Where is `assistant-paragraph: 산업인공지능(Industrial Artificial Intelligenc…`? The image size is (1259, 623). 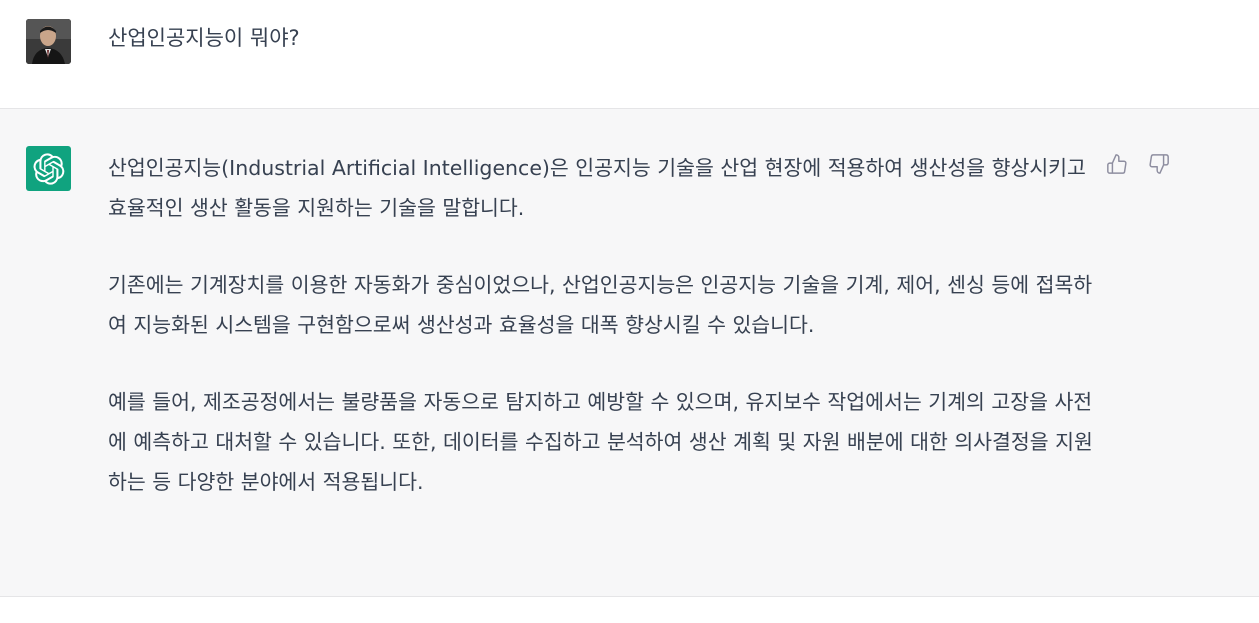
assistant-paragraph: 산업인공지능(Industrial Artificial Intelligenc… is located at coordinates (597, 188).